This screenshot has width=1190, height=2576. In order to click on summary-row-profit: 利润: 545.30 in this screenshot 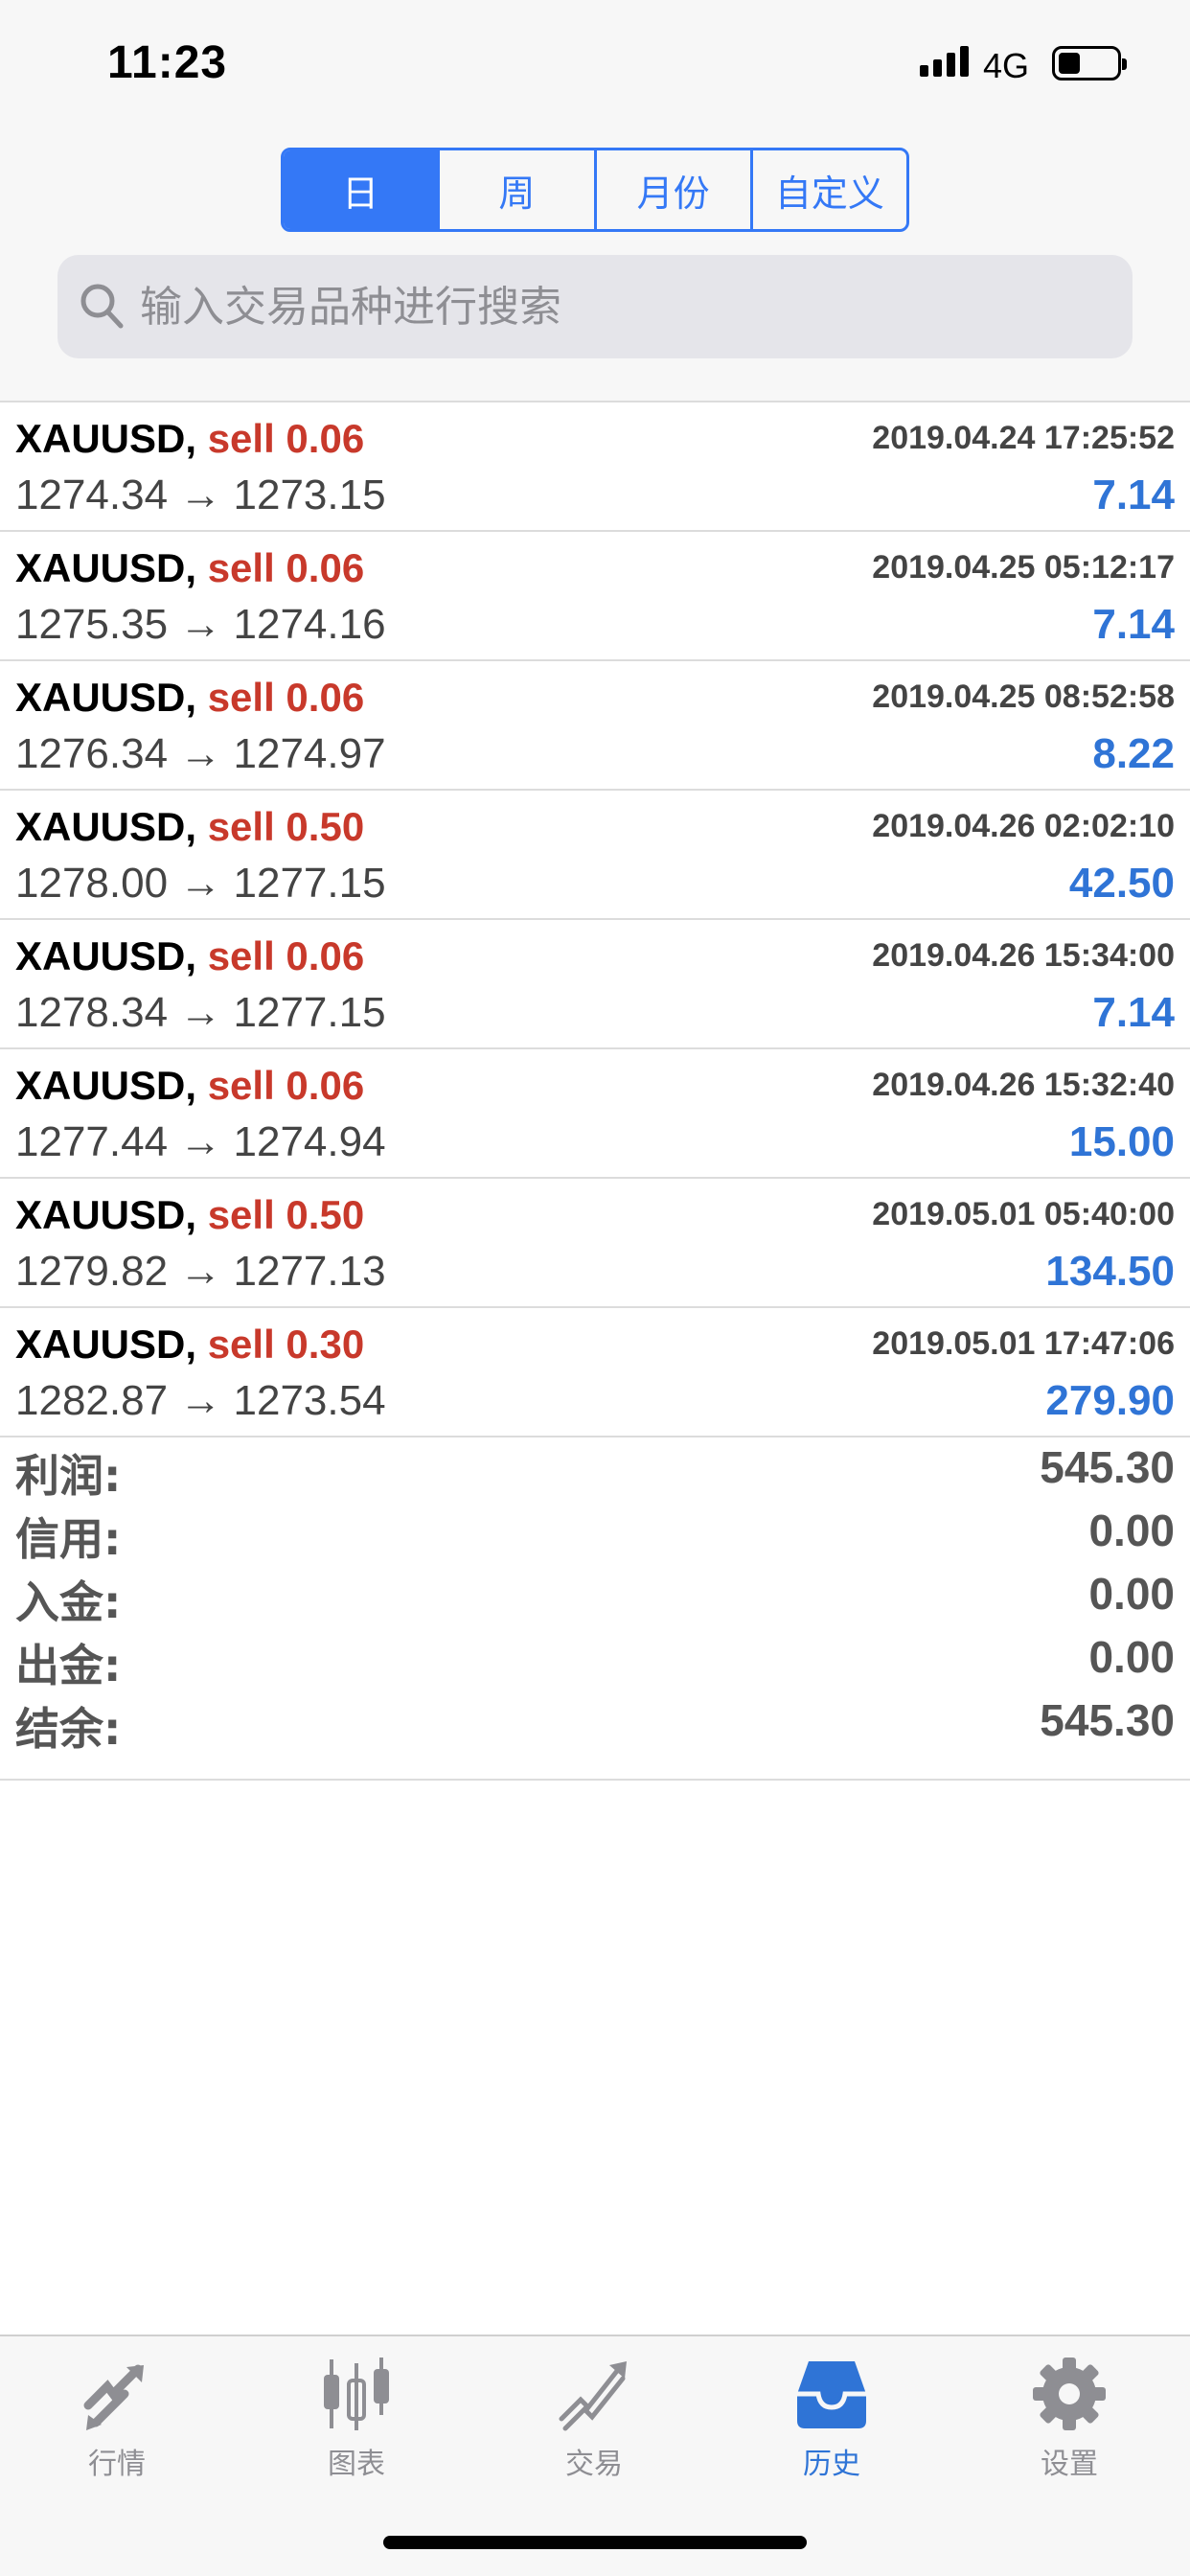, I will do `click(595, 1469)`.